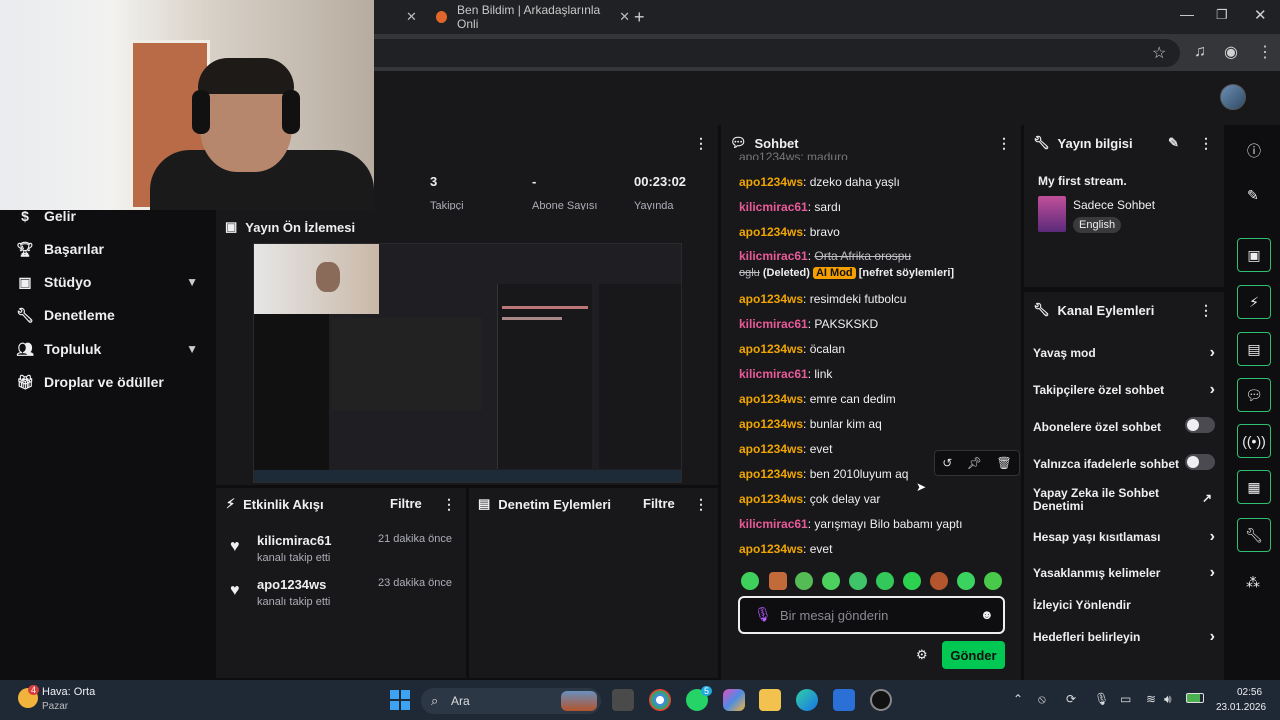 This screenshot has width=1280, height=720. What do you see at coordinates (973, 655) in the screenshot?
I see `send-button: Gönder` at bounding box center [973, 655].